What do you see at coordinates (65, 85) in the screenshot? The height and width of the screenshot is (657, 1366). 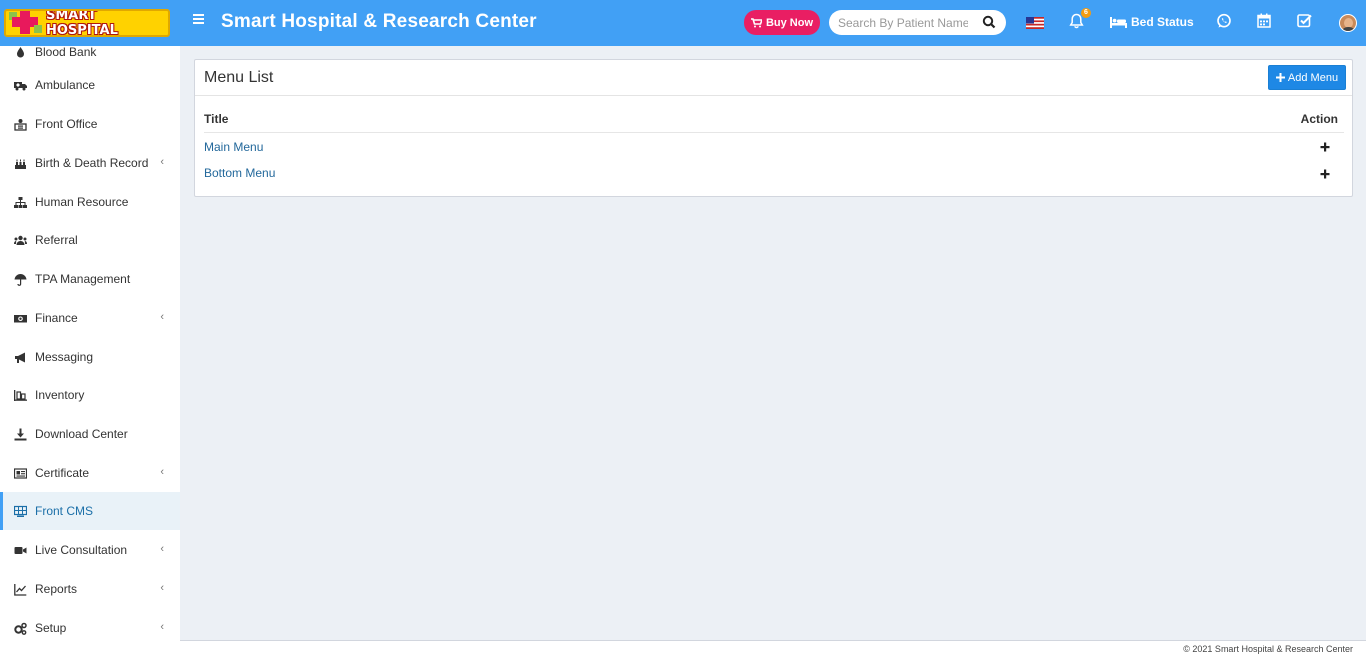 I see `sidebar-item-label: Ambulance` at bounding box center [65, 85].